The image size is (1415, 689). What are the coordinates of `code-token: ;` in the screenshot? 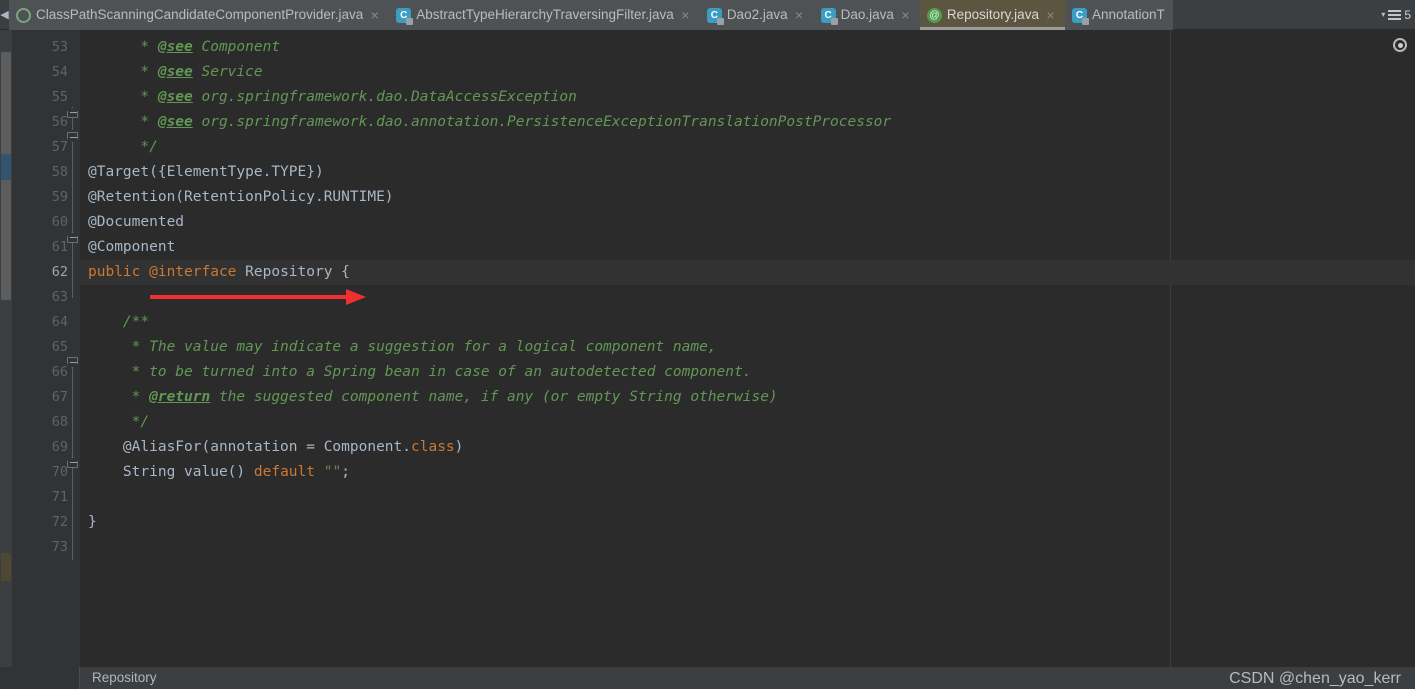 It's located at (345, 472).